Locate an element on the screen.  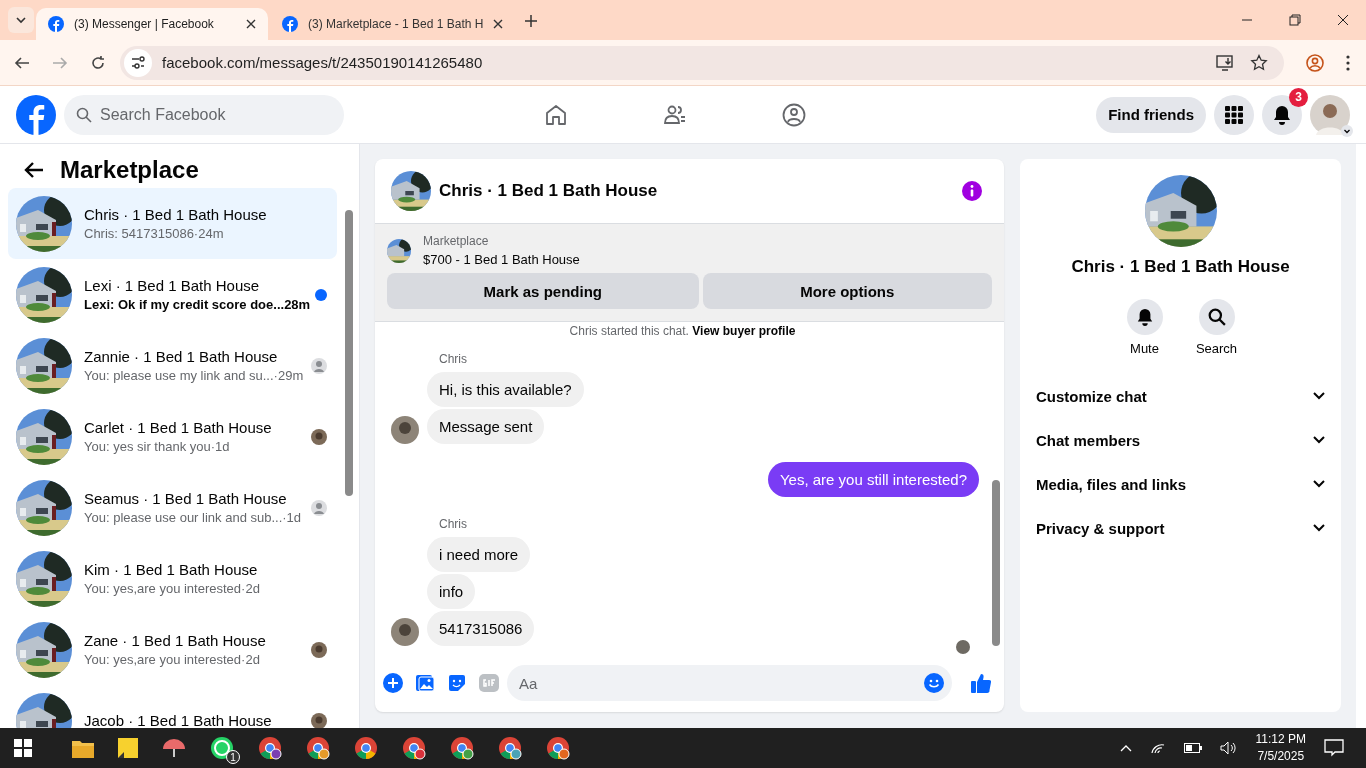
chat-title: Chris · 1 Bed 1 Bath House is located at coordinates (549, 191).